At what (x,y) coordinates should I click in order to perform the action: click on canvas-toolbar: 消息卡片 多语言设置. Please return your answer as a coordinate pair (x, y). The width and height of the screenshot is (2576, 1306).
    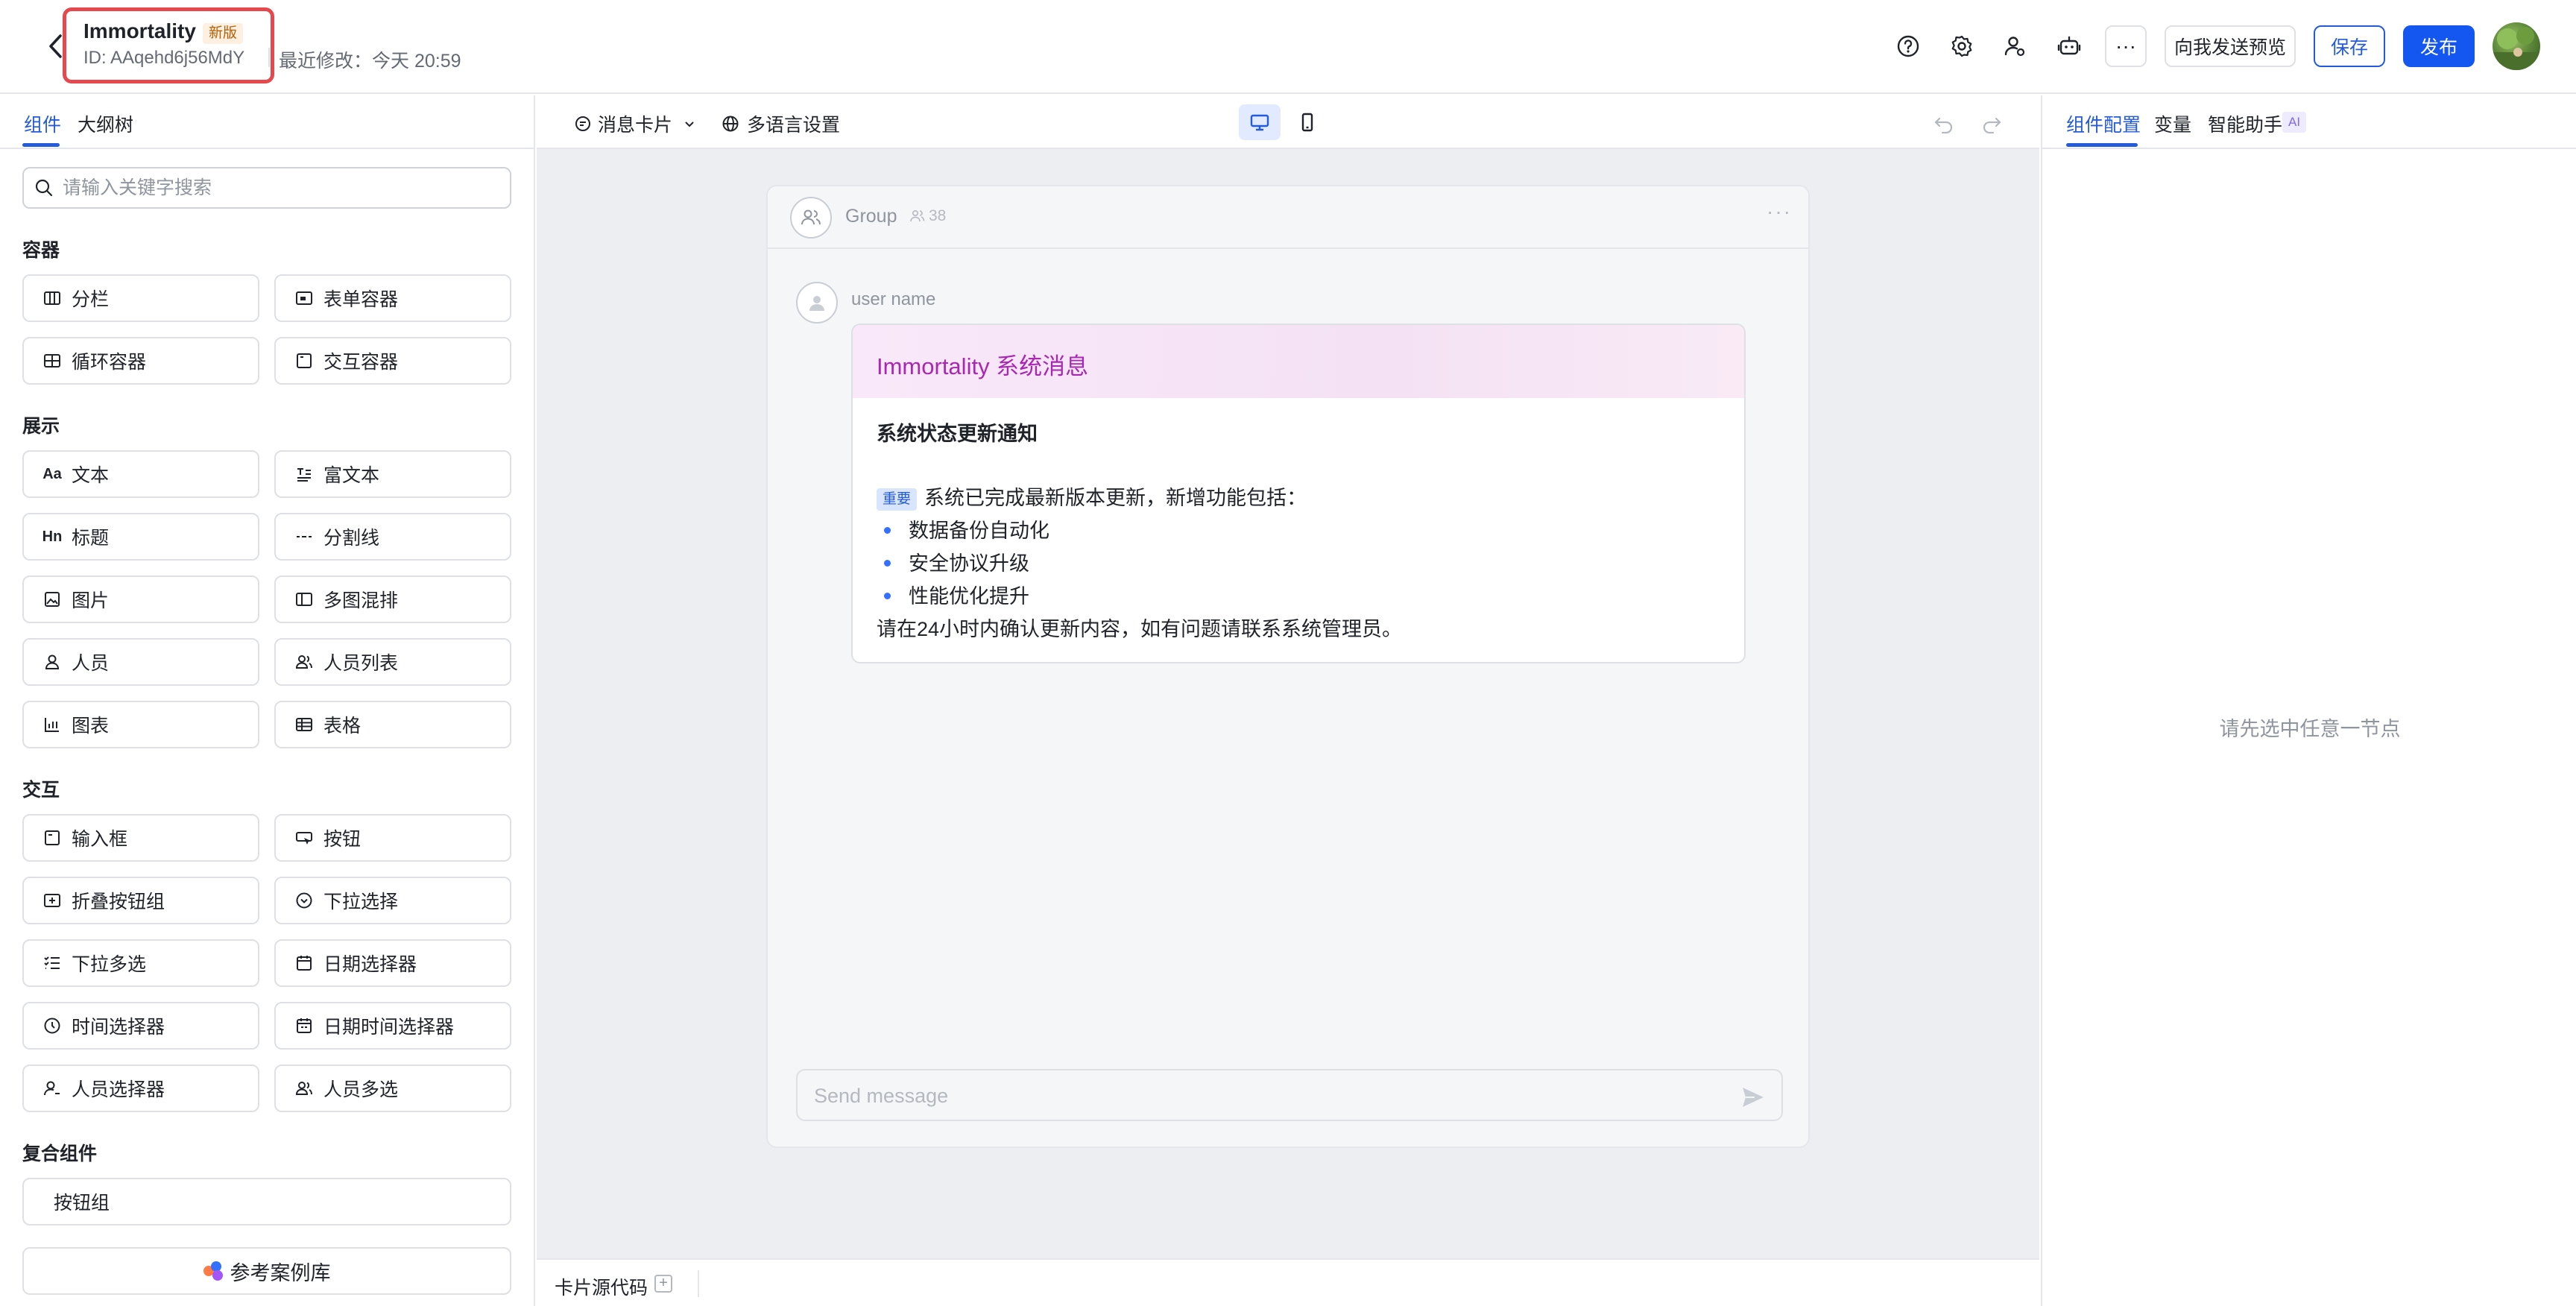
    Looking at the image, I should click on (1288, 122).